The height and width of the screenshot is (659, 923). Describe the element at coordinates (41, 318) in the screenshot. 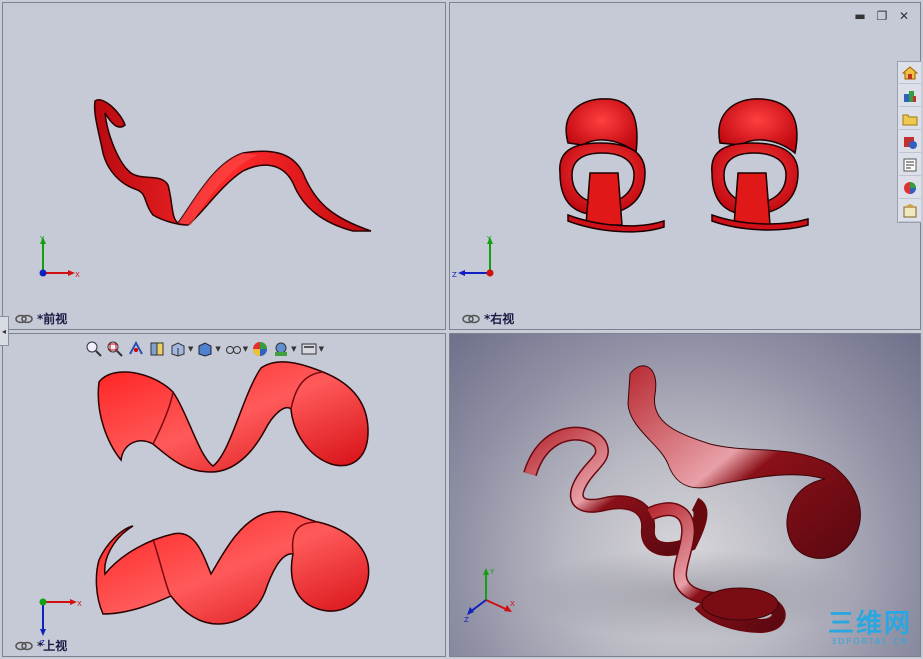

I see `view-label-front: *前视` at that location.